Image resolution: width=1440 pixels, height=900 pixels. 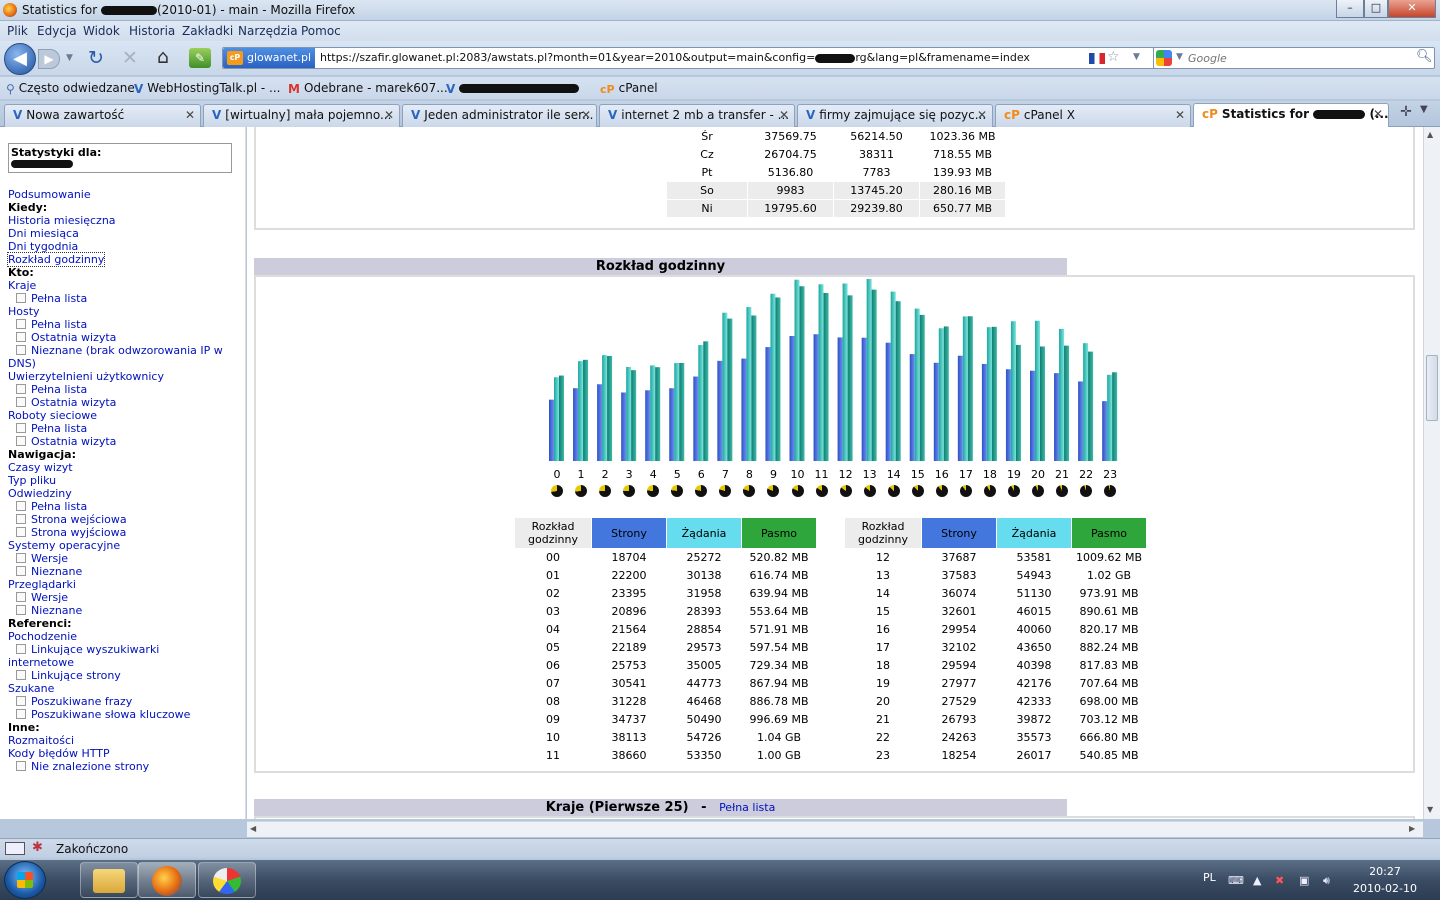 I want to click on sidebar-item: DNS), so click(x=22, y=363).